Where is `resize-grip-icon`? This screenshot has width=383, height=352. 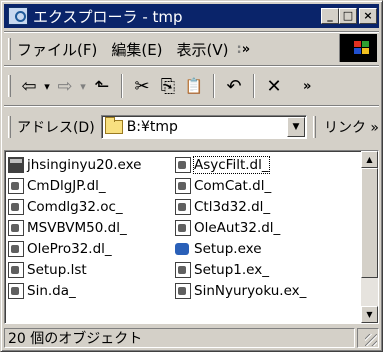 resize-grip-icon is located at coordinates (371, 340).